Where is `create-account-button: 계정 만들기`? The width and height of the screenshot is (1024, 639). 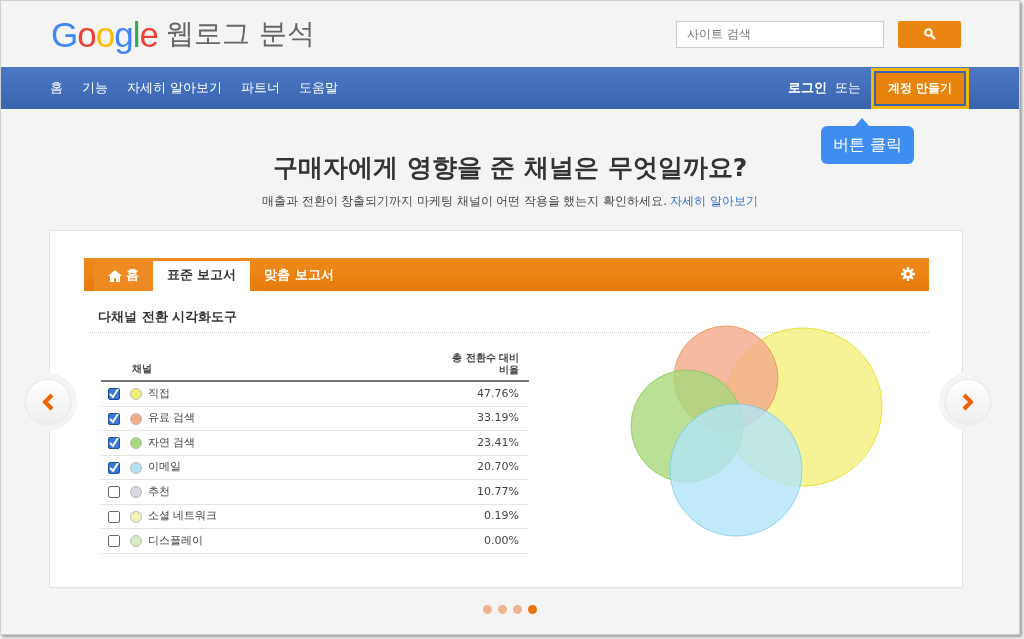 create-account-button: 계정 만들기 is located at coordinates (919, 88).